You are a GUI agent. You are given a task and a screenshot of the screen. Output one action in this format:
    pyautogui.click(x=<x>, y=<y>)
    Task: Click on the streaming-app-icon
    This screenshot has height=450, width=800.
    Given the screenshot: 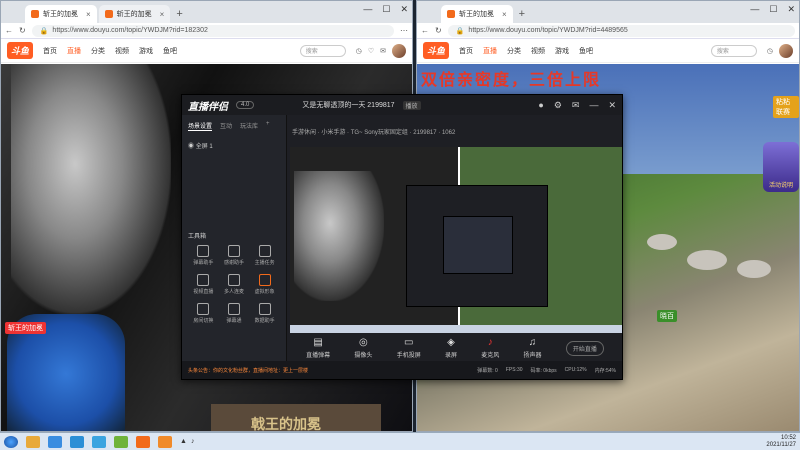 What is the action you would take?
    pyautogui.click(x=165, y=441)
    